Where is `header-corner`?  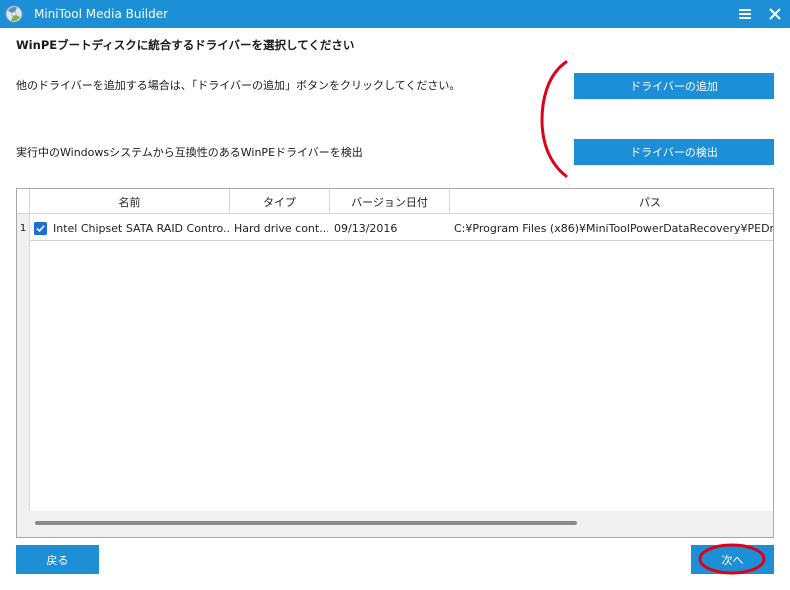 header-corner is located at coordinates (23, 201).